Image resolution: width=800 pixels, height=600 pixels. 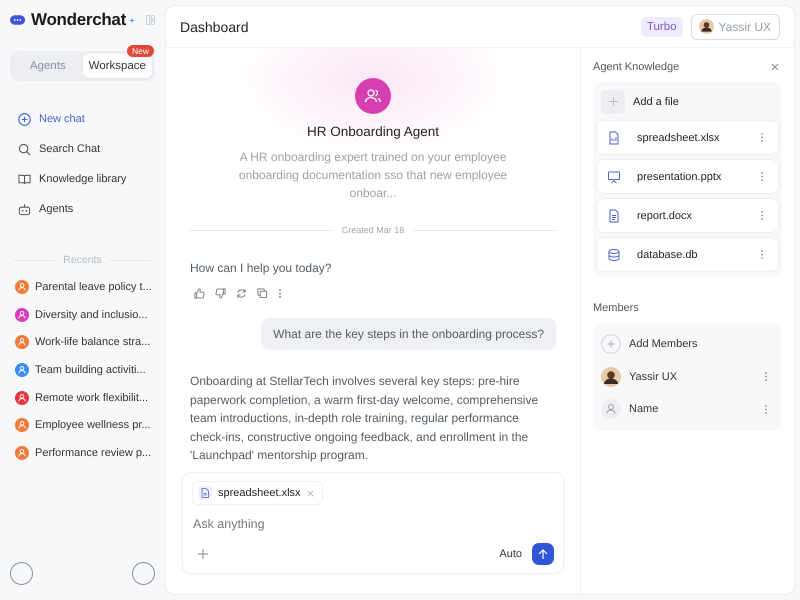 What do you see at coordinates (611, 409) in the screenshot?
I see `person-icon` at bounding box center [611, 409].